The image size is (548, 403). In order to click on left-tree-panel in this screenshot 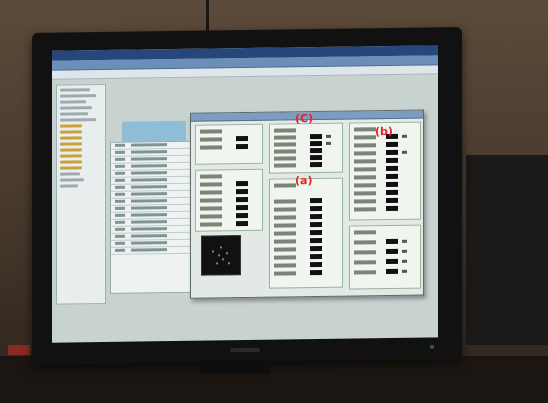, I will do `click(81, 194)`.